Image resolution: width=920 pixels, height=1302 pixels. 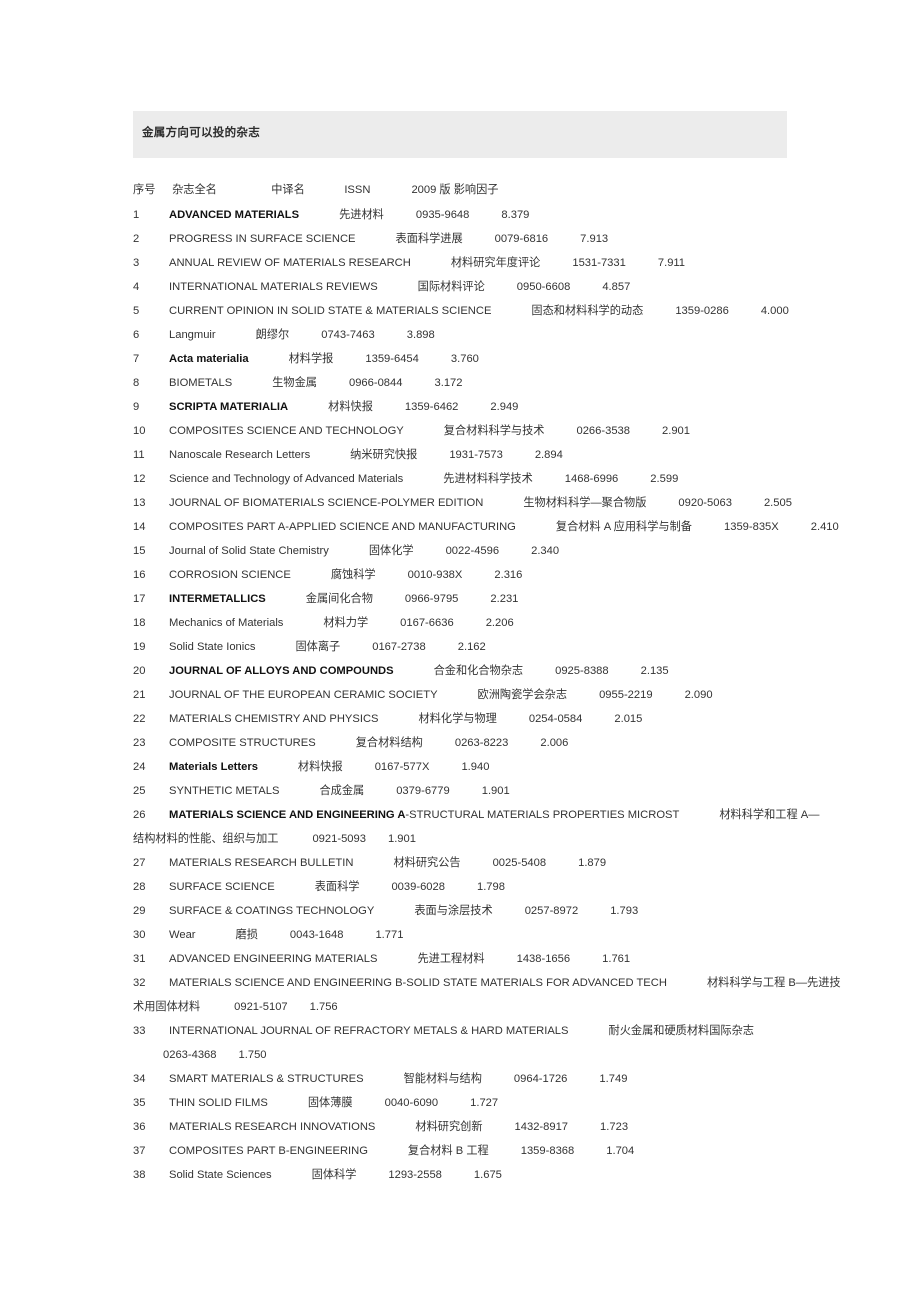 I want to click on row-index: 6, so click(x=136, y=335).